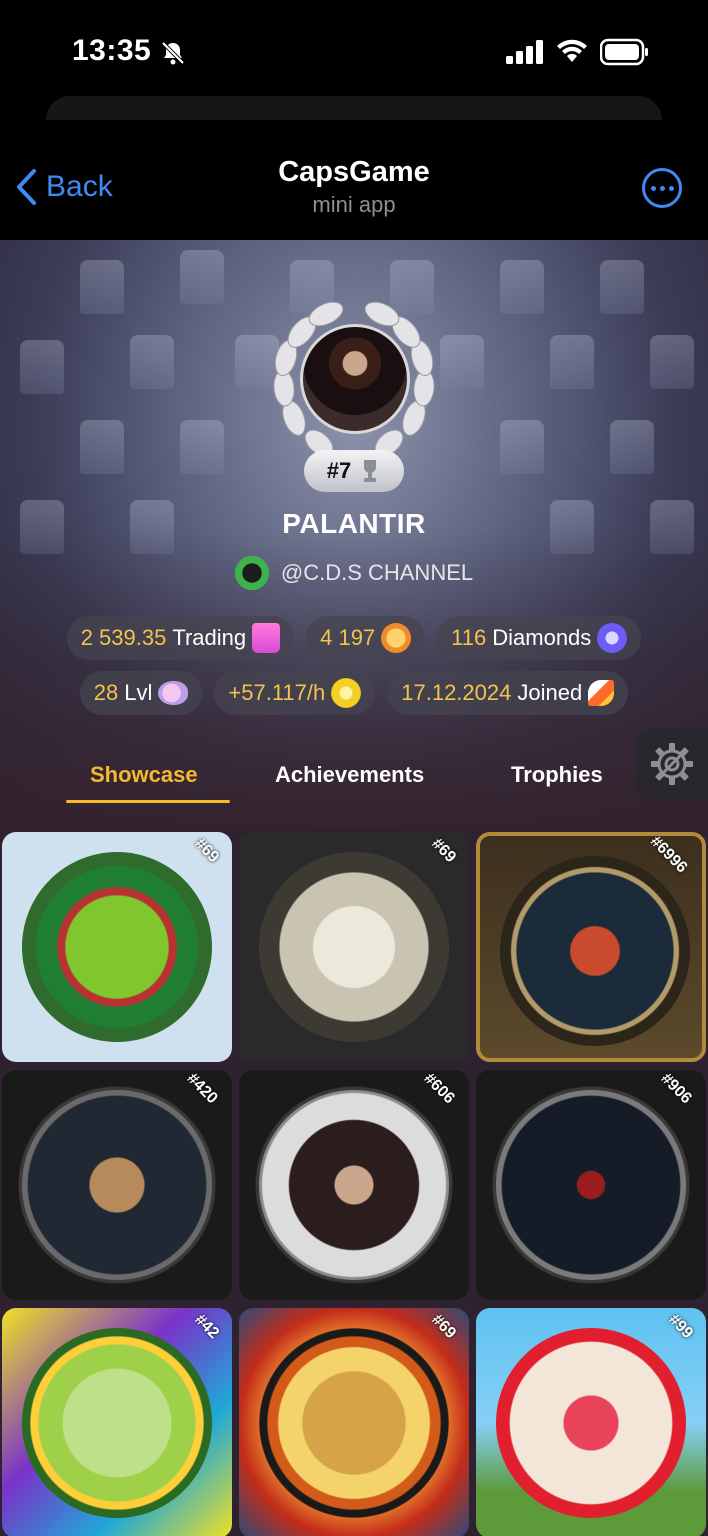  What do you see at coordinates (266, 638) in the screenshot?
I see `shopping-bag-icon` at bounding box center [266, 638].